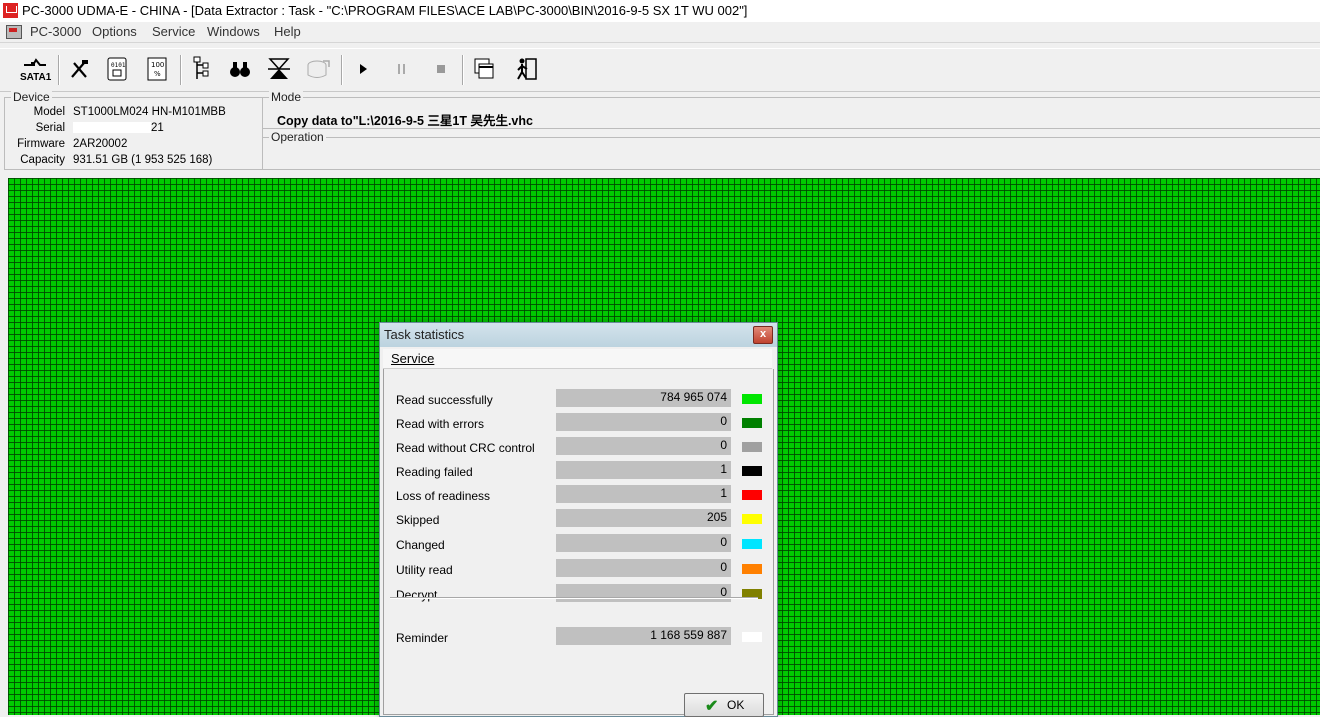  I want to click on stat-label: Read successfully, so click(444, 400).